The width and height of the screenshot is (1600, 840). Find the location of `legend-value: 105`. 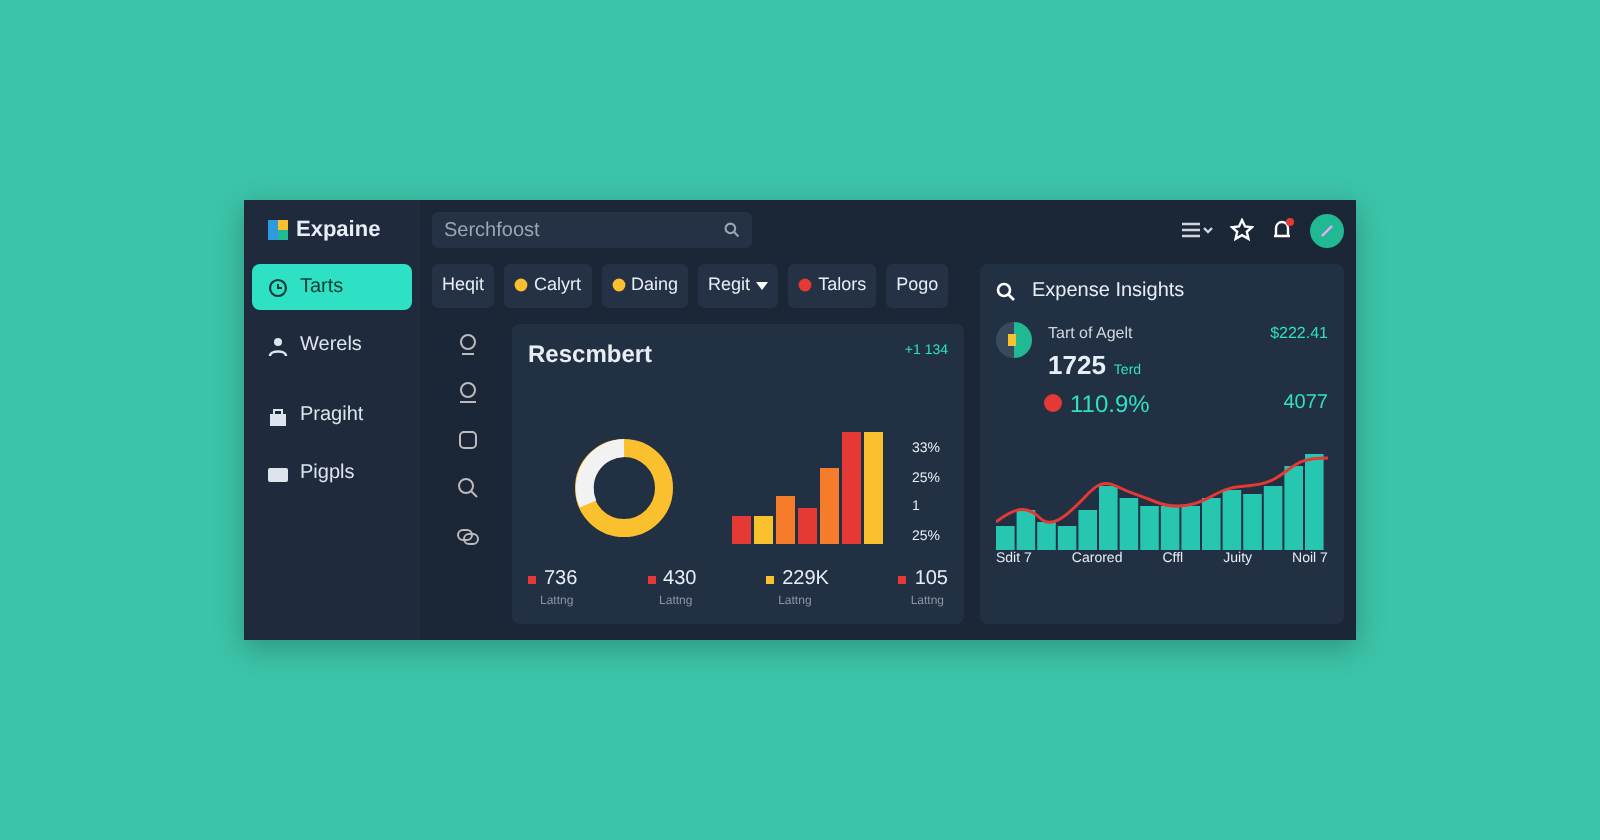

legend-value: 105 is located at coordinates (931, 580).